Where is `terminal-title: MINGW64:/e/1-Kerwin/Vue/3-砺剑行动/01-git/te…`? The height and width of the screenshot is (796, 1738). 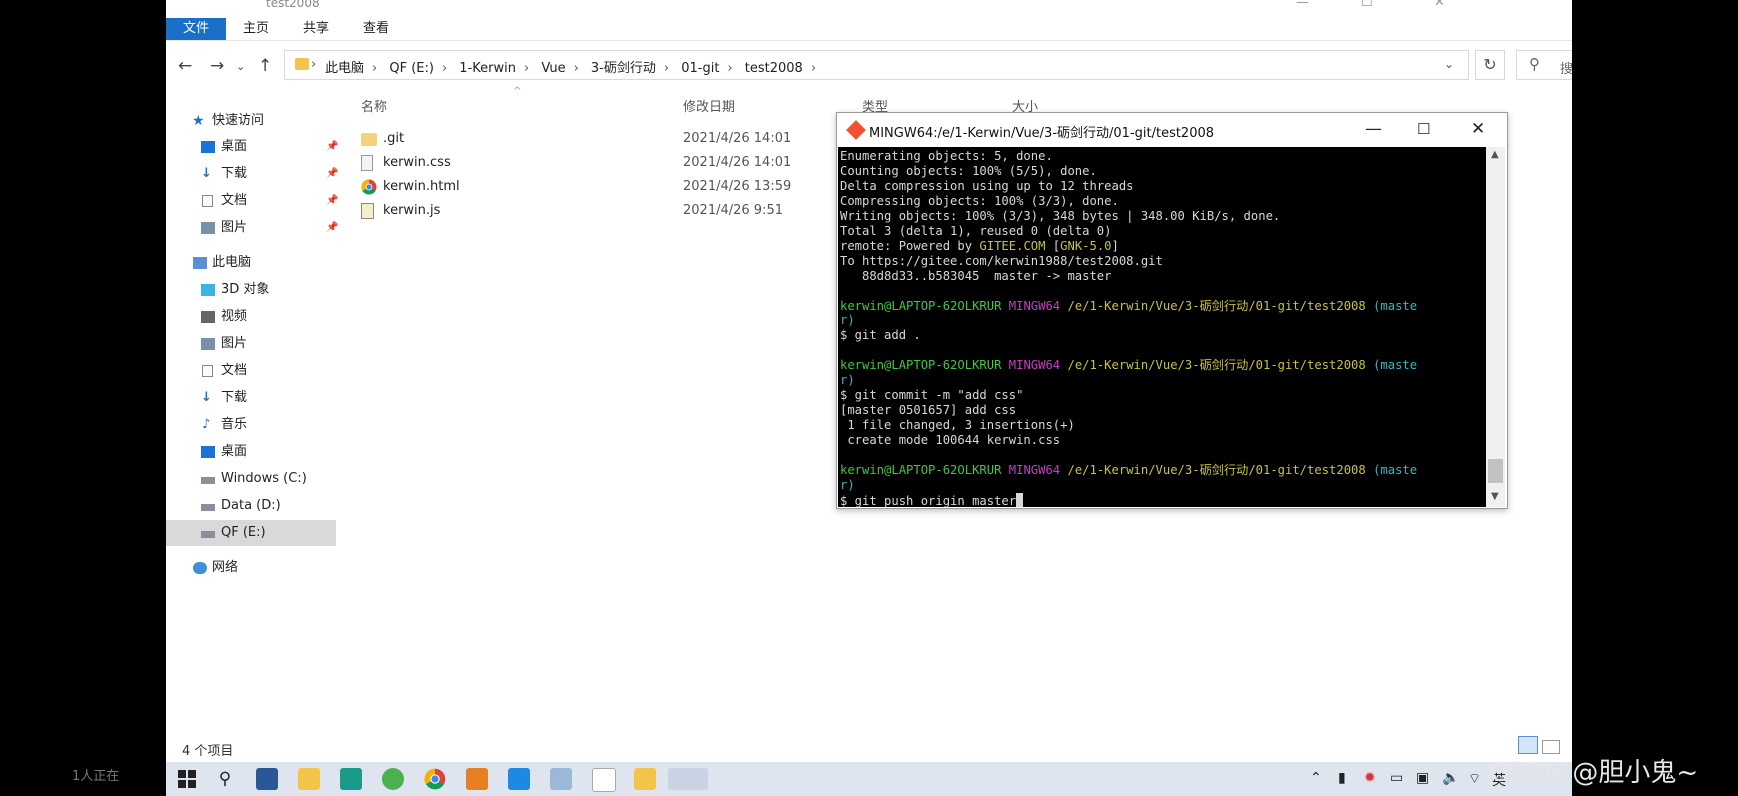
terminal-title: MINGW64:/e/1-Kerwin/Vue/3-砺剑行动/01-git/te… is located at coordinates (1042, 133).